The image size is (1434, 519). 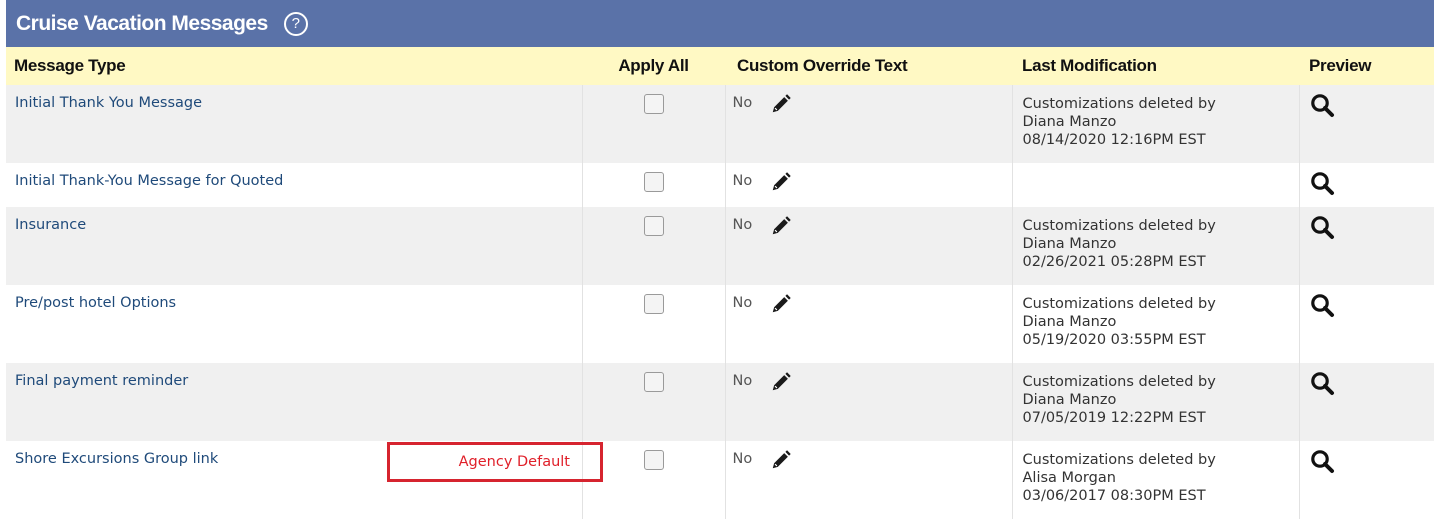 I want to click on message-type-link: Initial Thank-You Message for Quoted, so click(x=149, y=181).